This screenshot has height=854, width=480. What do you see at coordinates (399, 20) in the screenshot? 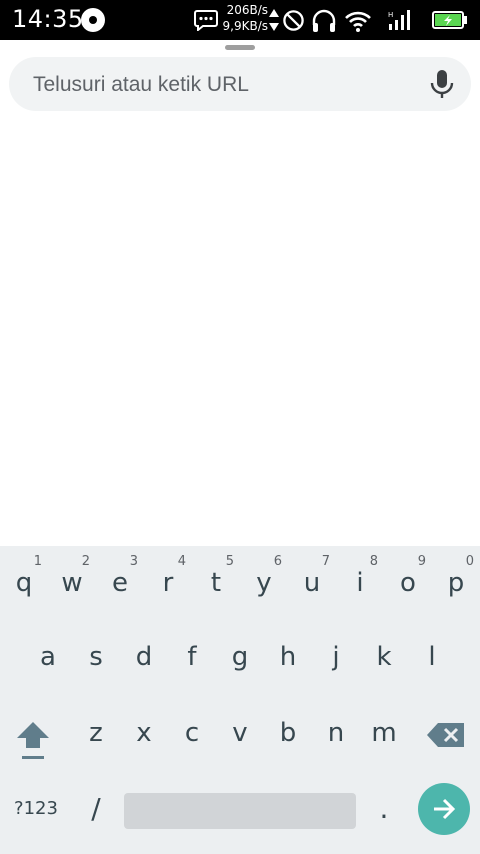
I see `signal-icon: H` at bounding box center [399, 20].